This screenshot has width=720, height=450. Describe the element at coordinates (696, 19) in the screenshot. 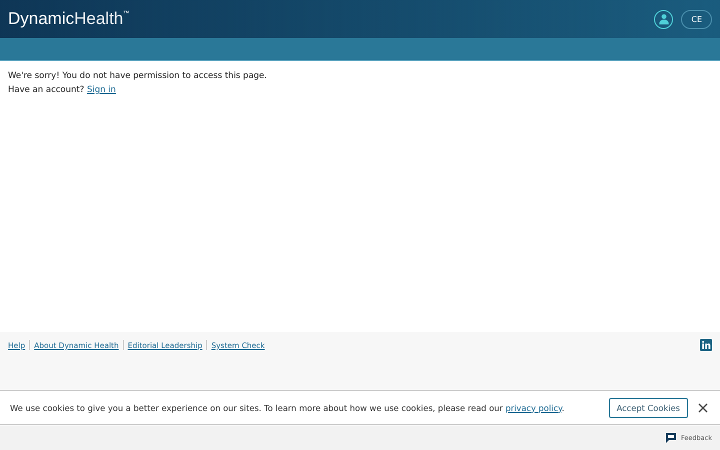

I see `account-button: CE` at that location.